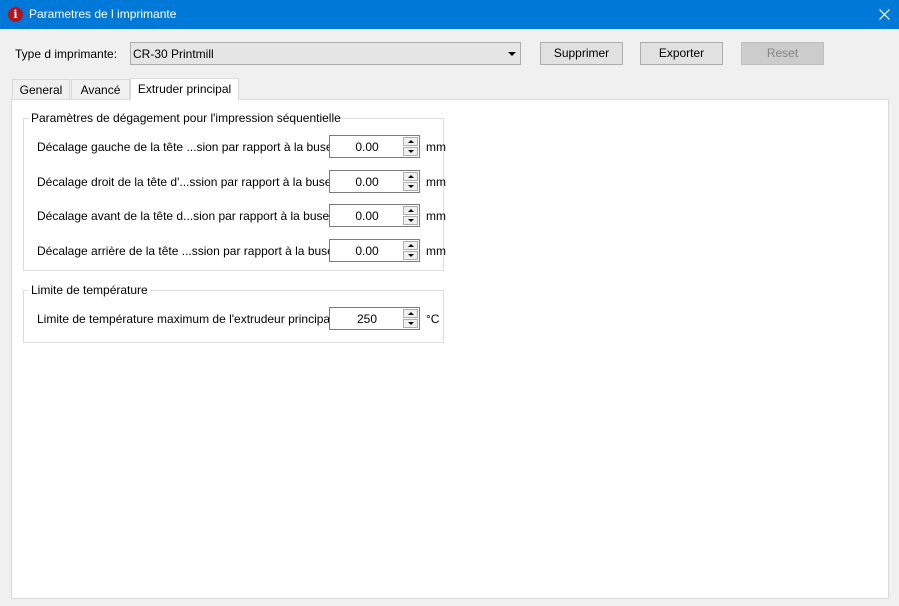 The image size is (899, 606). I want to click on printer-type-label: Type d imprimante:, so click(66, 54).